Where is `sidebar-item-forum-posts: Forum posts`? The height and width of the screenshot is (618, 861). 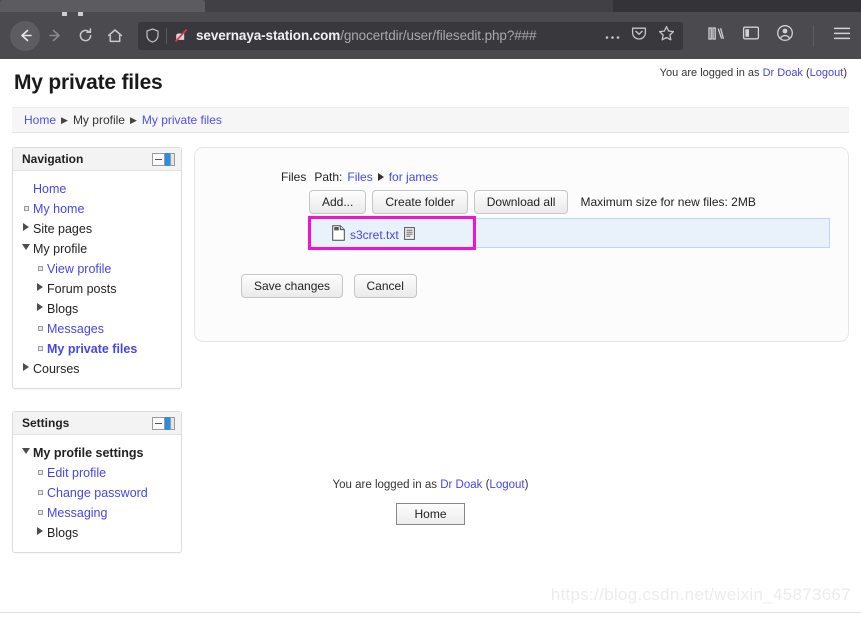
sidebar-item-forum-posts: Forum posts is located at coordinates (97, 289).